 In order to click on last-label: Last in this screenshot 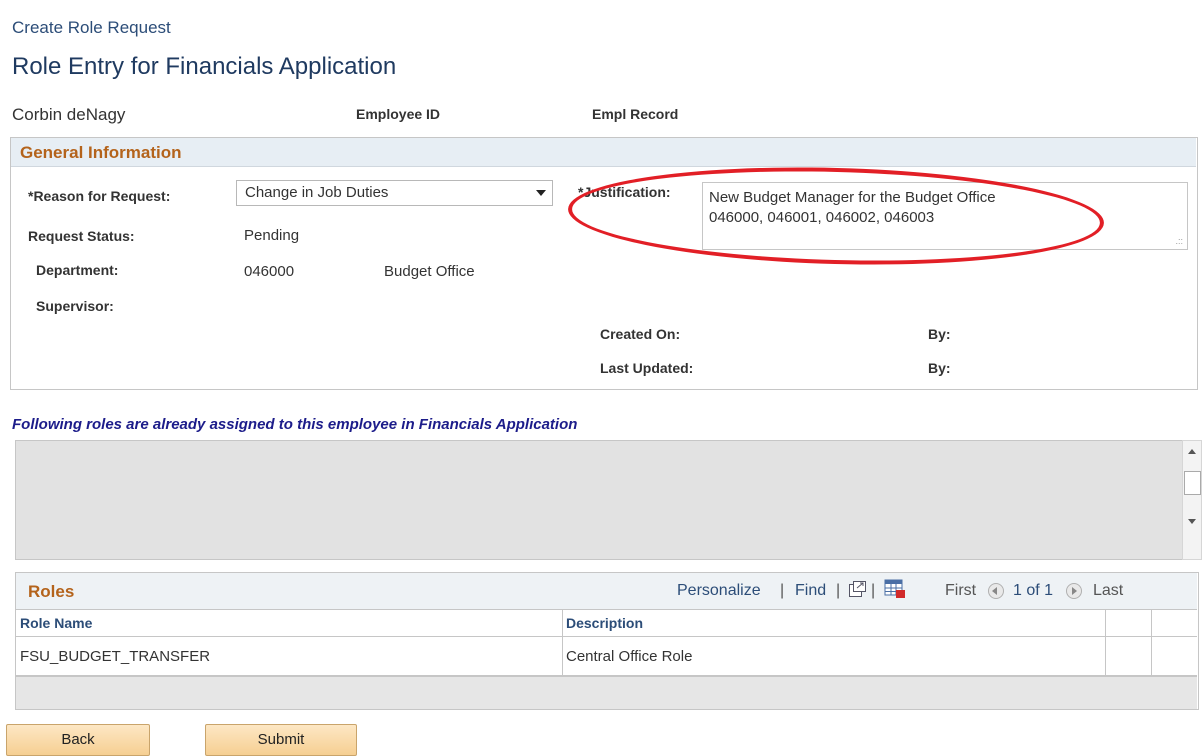, I will do `click(1108, 590)`.